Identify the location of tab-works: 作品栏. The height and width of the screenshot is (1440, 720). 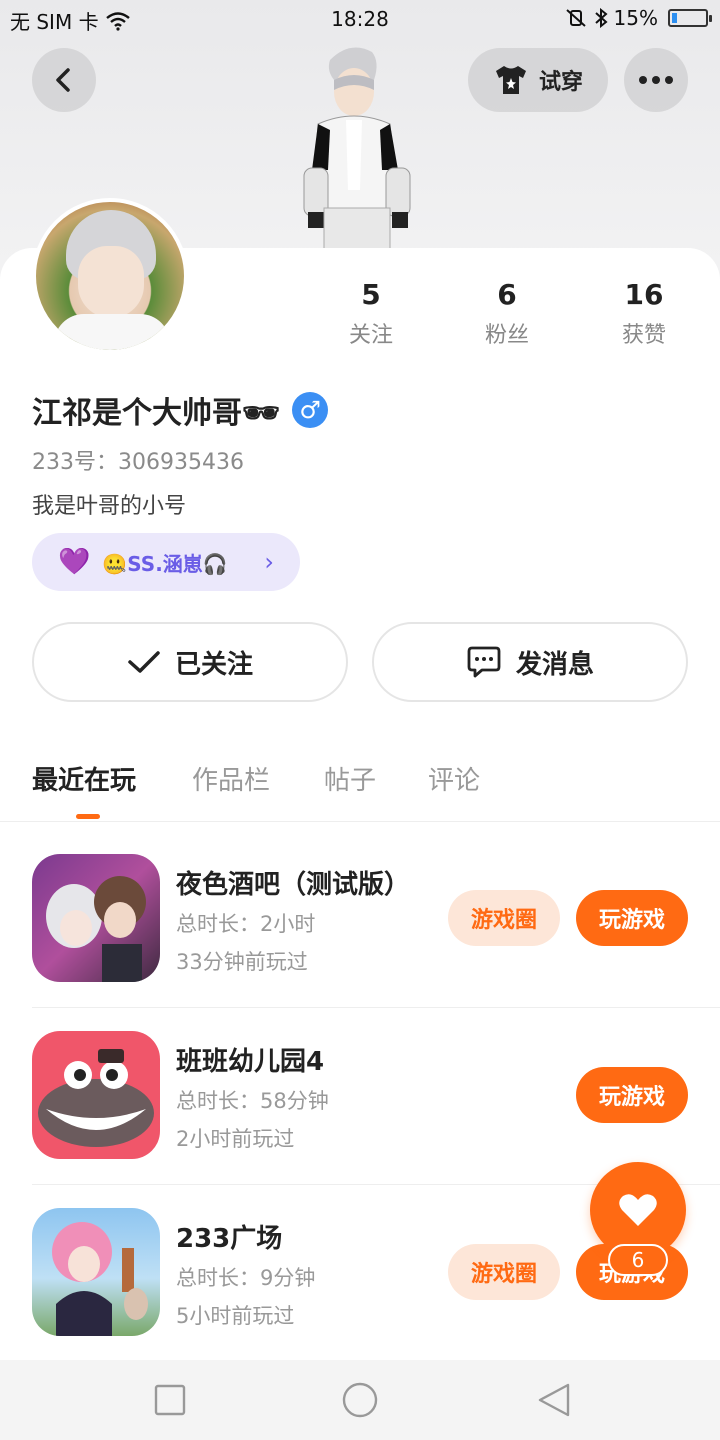
(231, 778).